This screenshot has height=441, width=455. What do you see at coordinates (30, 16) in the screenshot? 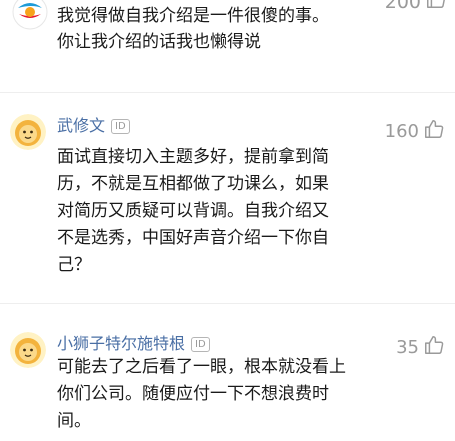
I see `weibo-logo-icon` at bounding box center [30, 16].